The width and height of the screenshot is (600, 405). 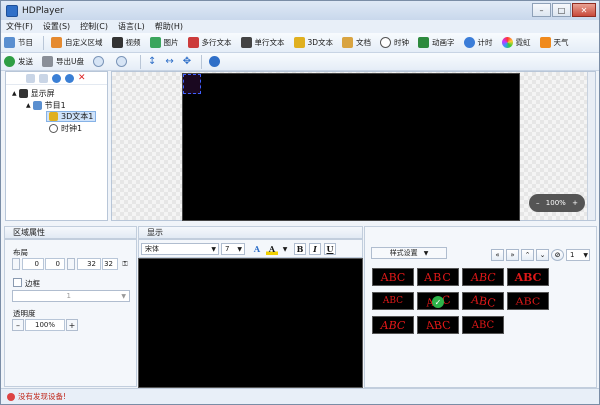 What do you see at coordinates (131, 26) in the screenshot?
I see `menu-language: 语言(L)` at bounding box center [131, 26].